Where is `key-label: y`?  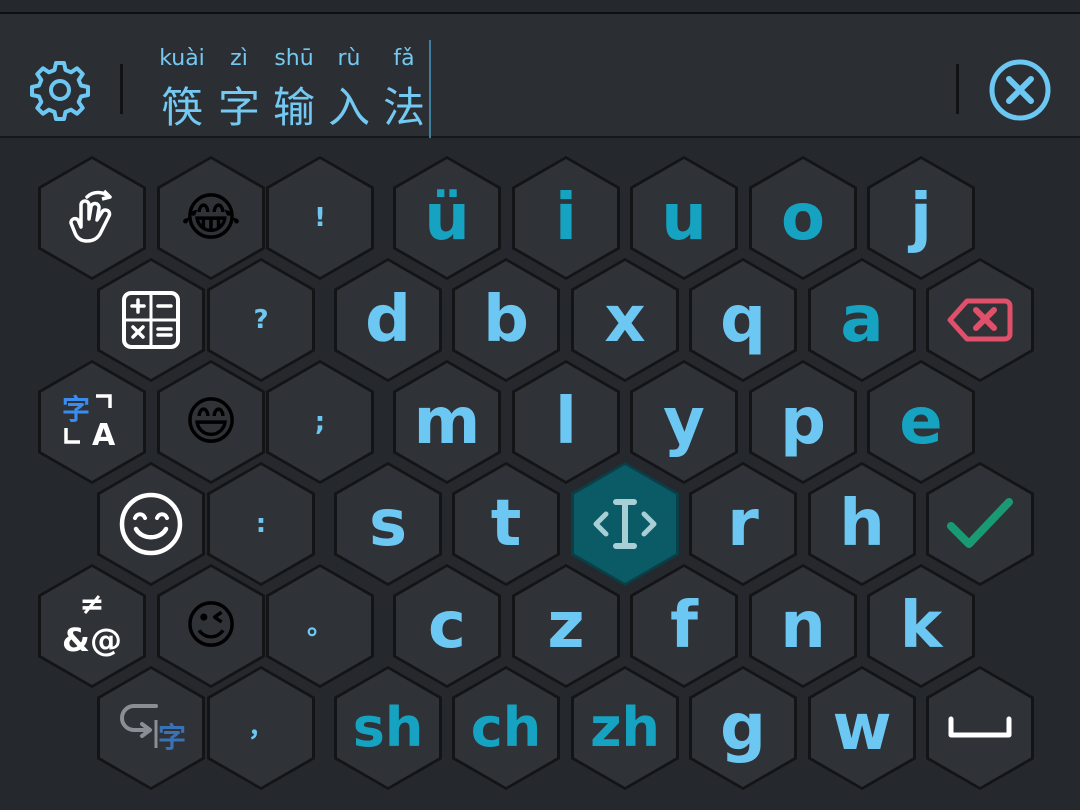 key-label: y is located at coordinates (684, 422).